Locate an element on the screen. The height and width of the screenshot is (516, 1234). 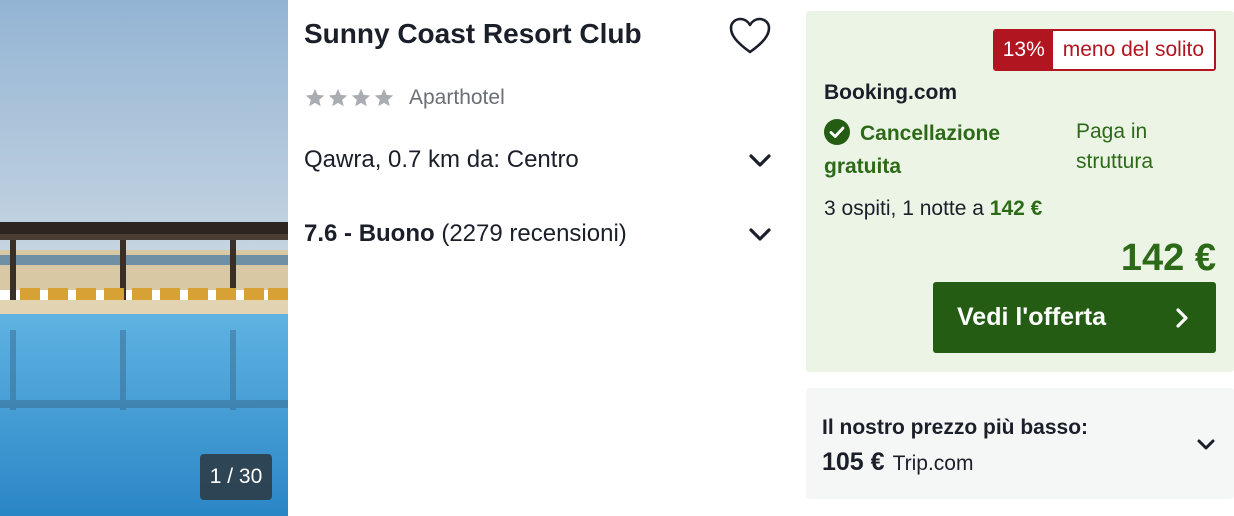
review-count: (2279 recensioni) is located at coordinates (534, 233).